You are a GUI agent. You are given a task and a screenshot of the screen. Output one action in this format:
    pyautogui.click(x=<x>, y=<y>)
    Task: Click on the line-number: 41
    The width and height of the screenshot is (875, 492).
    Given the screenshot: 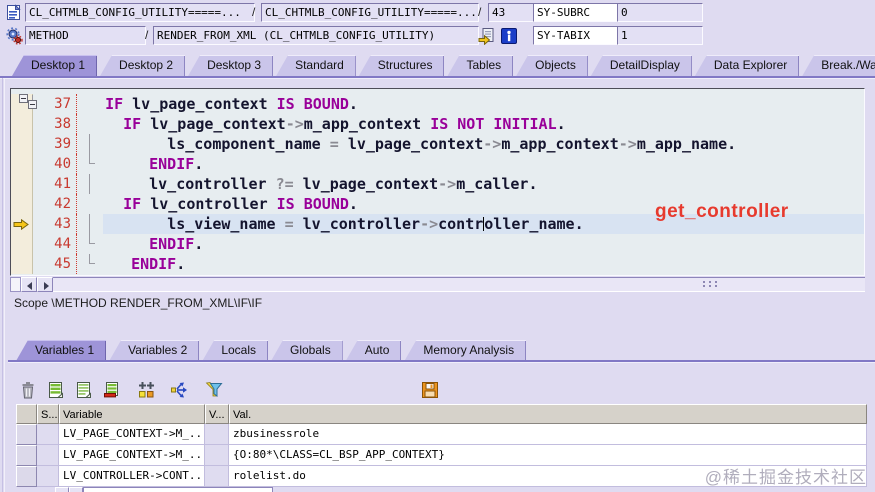 What is the action you would take?
    pyautogui.click(x=55, y=184)
    